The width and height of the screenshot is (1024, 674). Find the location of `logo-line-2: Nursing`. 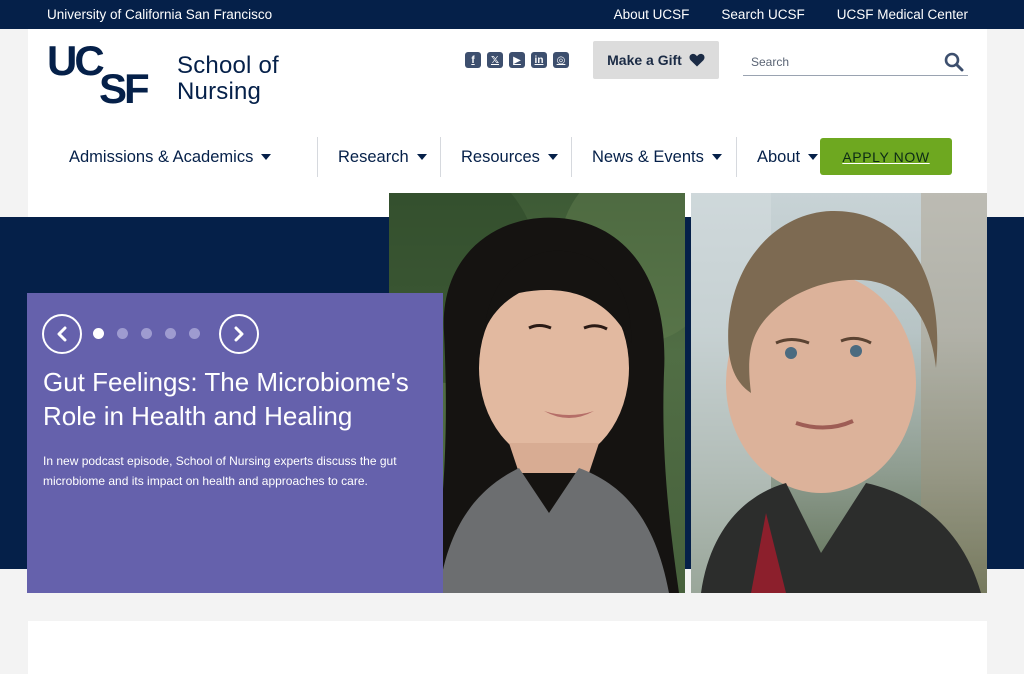

logo-line-2: Nursing is located at coordinates (219, 91).